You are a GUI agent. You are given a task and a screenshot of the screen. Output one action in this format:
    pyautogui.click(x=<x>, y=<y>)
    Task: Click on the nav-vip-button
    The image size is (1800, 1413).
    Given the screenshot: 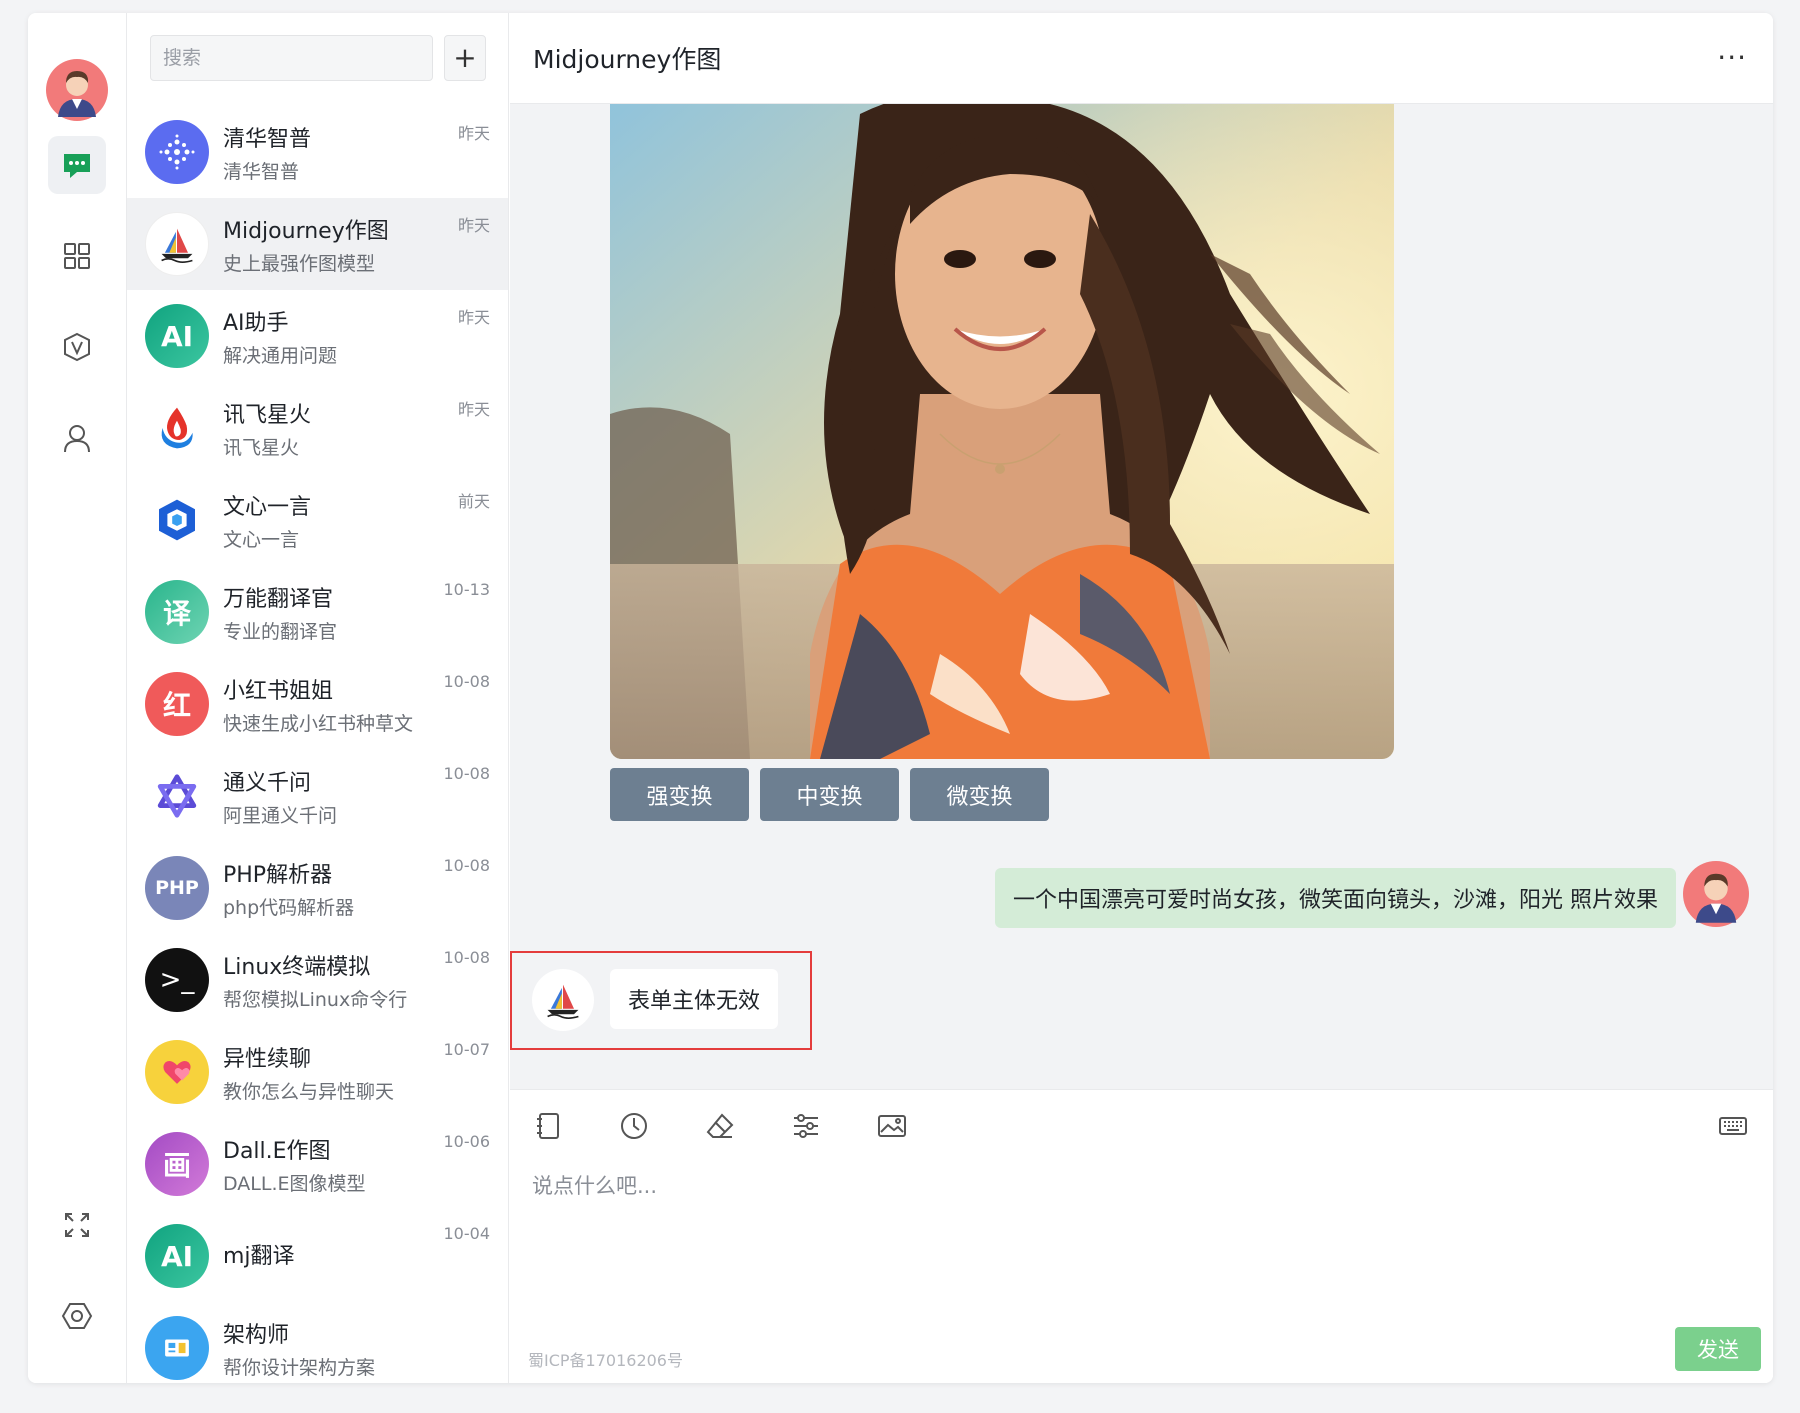 What is the action you would take?
    pyautogui.click(x=77, y=347)
    